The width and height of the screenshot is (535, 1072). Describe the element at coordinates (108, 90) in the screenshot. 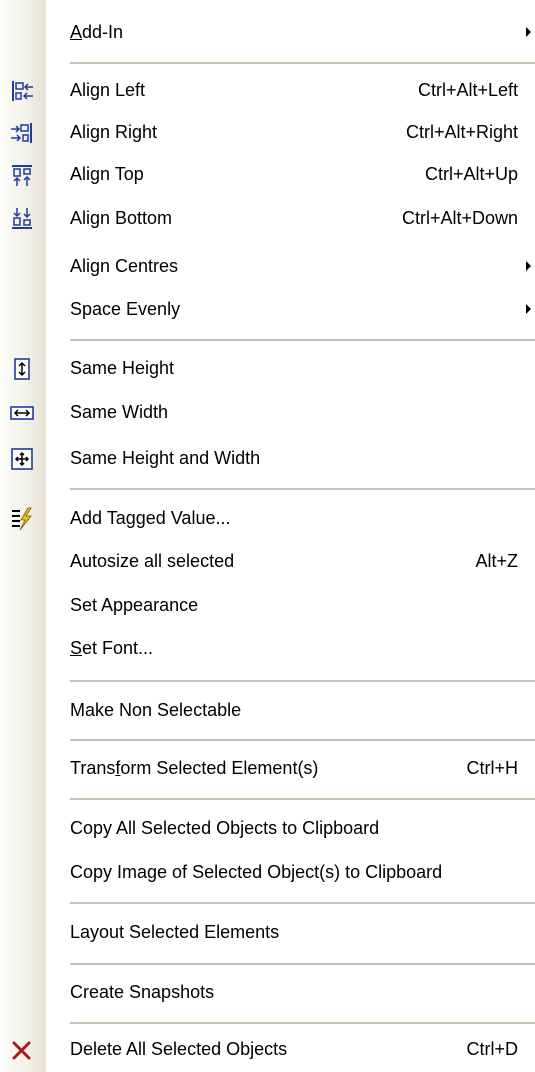

I see `menu-item-label: Align Left` at that location.